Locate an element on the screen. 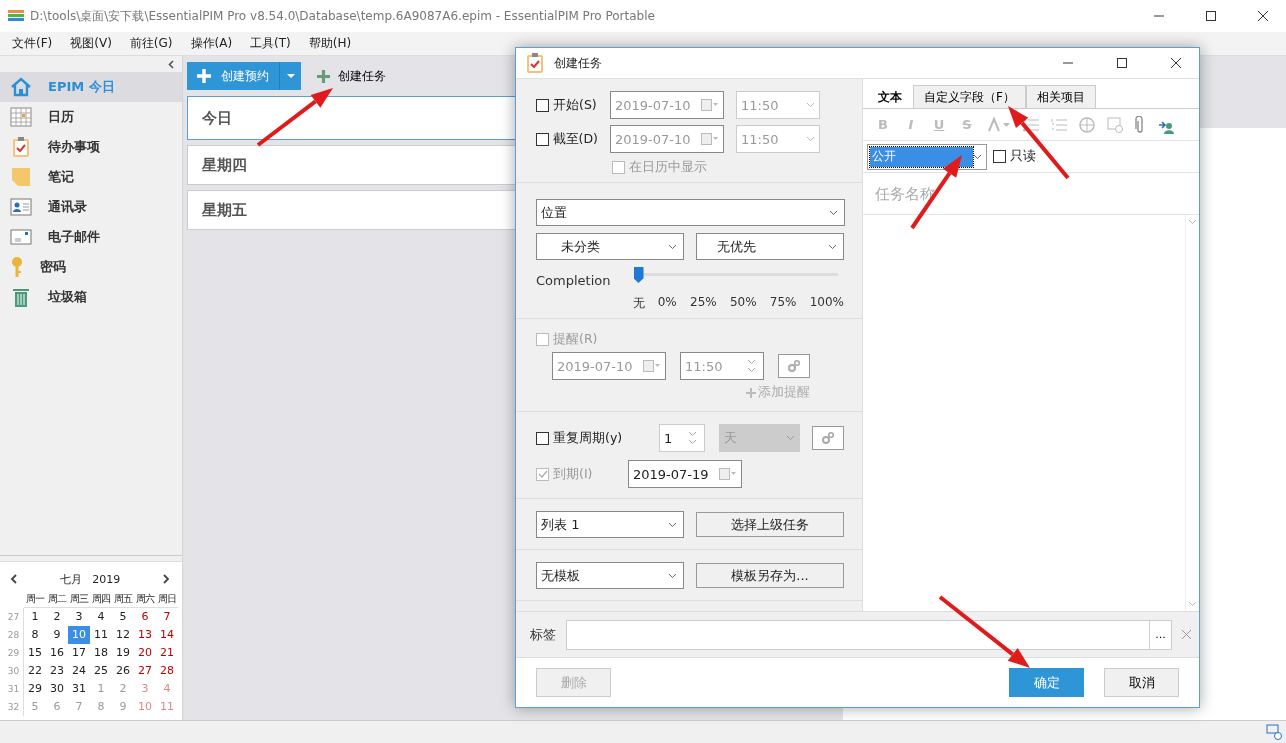 The width and height of the screenshot is (1286, 743). weekday-label: 周二 is located at coordinates (57, 599).